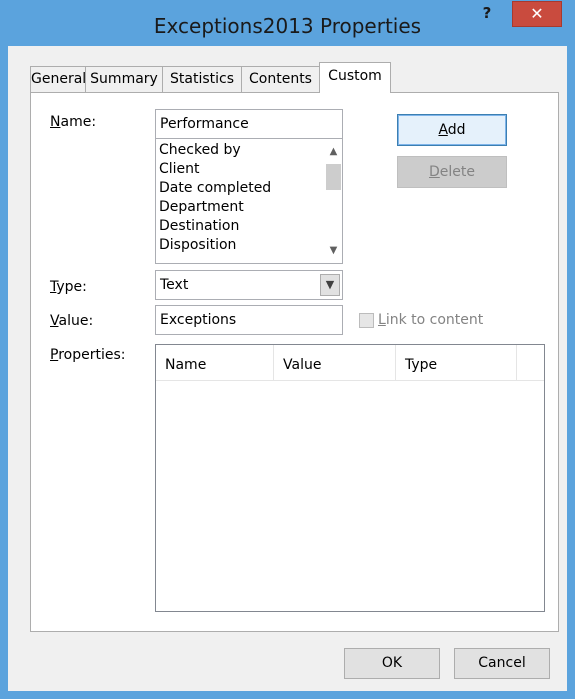 Image resolution: width=575 pixels, height=699 pixels. Describe the element at coordinates (452, 172) in the screenshot. I see `delete-button: Delete` at that location.